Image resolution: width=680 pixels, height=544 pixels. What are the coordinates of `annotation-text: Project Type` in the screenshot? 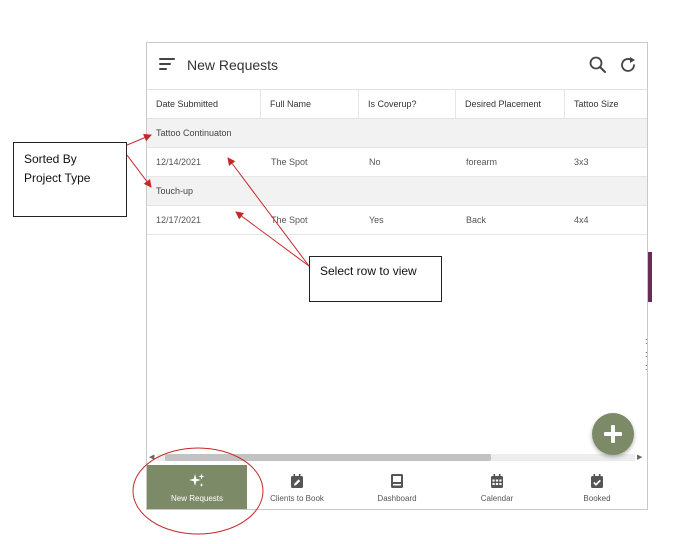 It's located at (57, 178).